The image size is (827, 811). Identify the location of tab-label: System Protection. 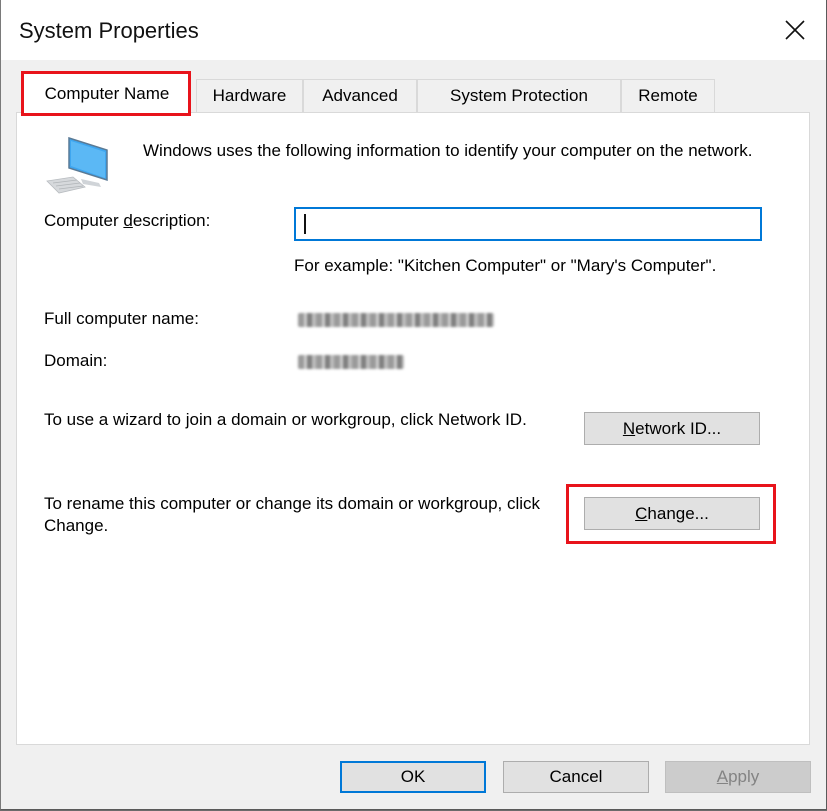
(519, 95).